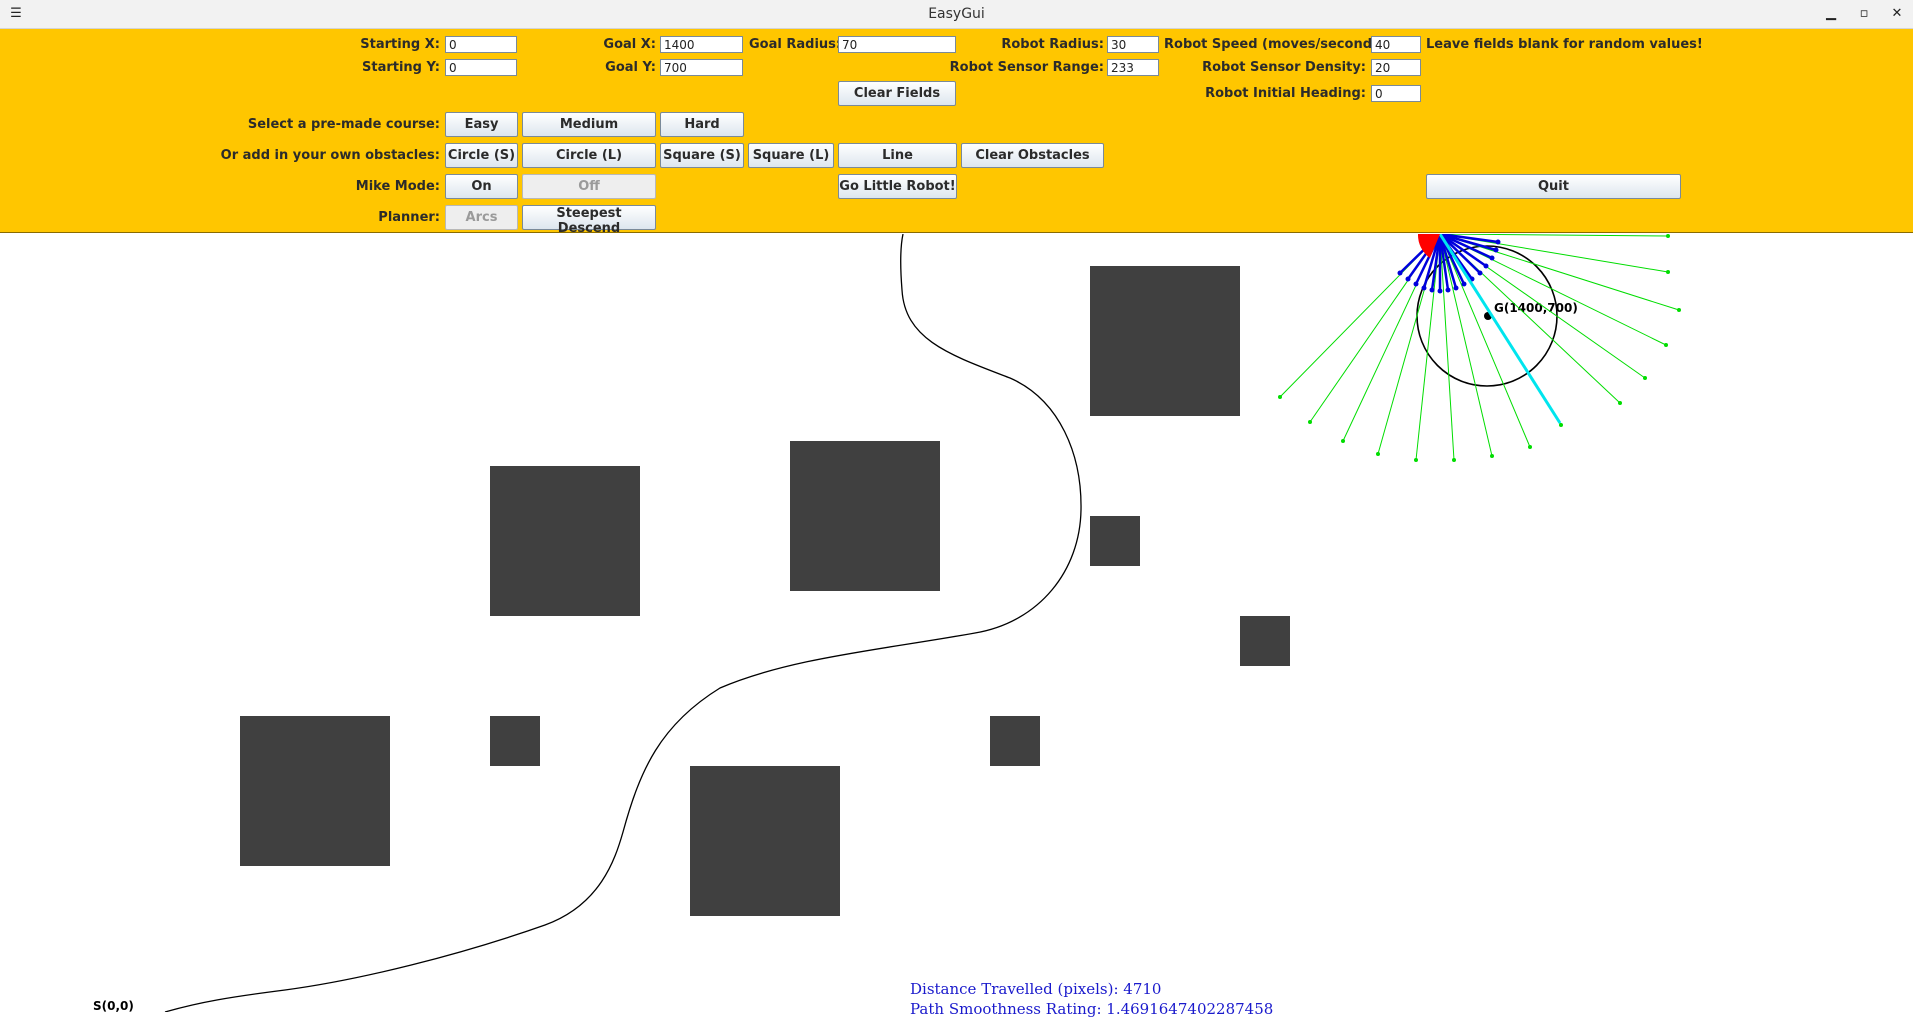 Image resolution: width=1913 pixels, height=1018 pixels. Describe the element at coordinates (401, 67) in the screenshot. I see `starting-y-label: Starting Y:` at that location.